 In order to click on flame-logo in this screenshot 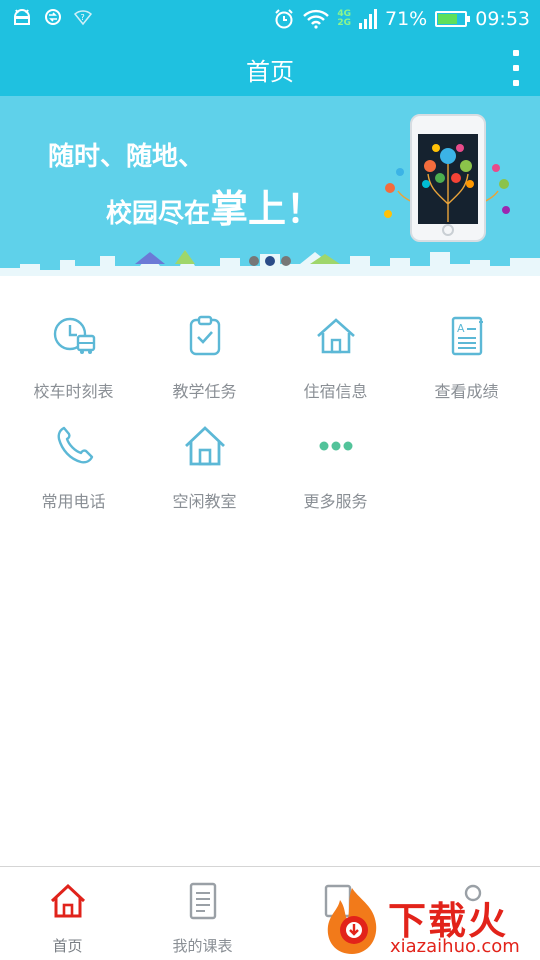, I will do `click(352, 921)`.